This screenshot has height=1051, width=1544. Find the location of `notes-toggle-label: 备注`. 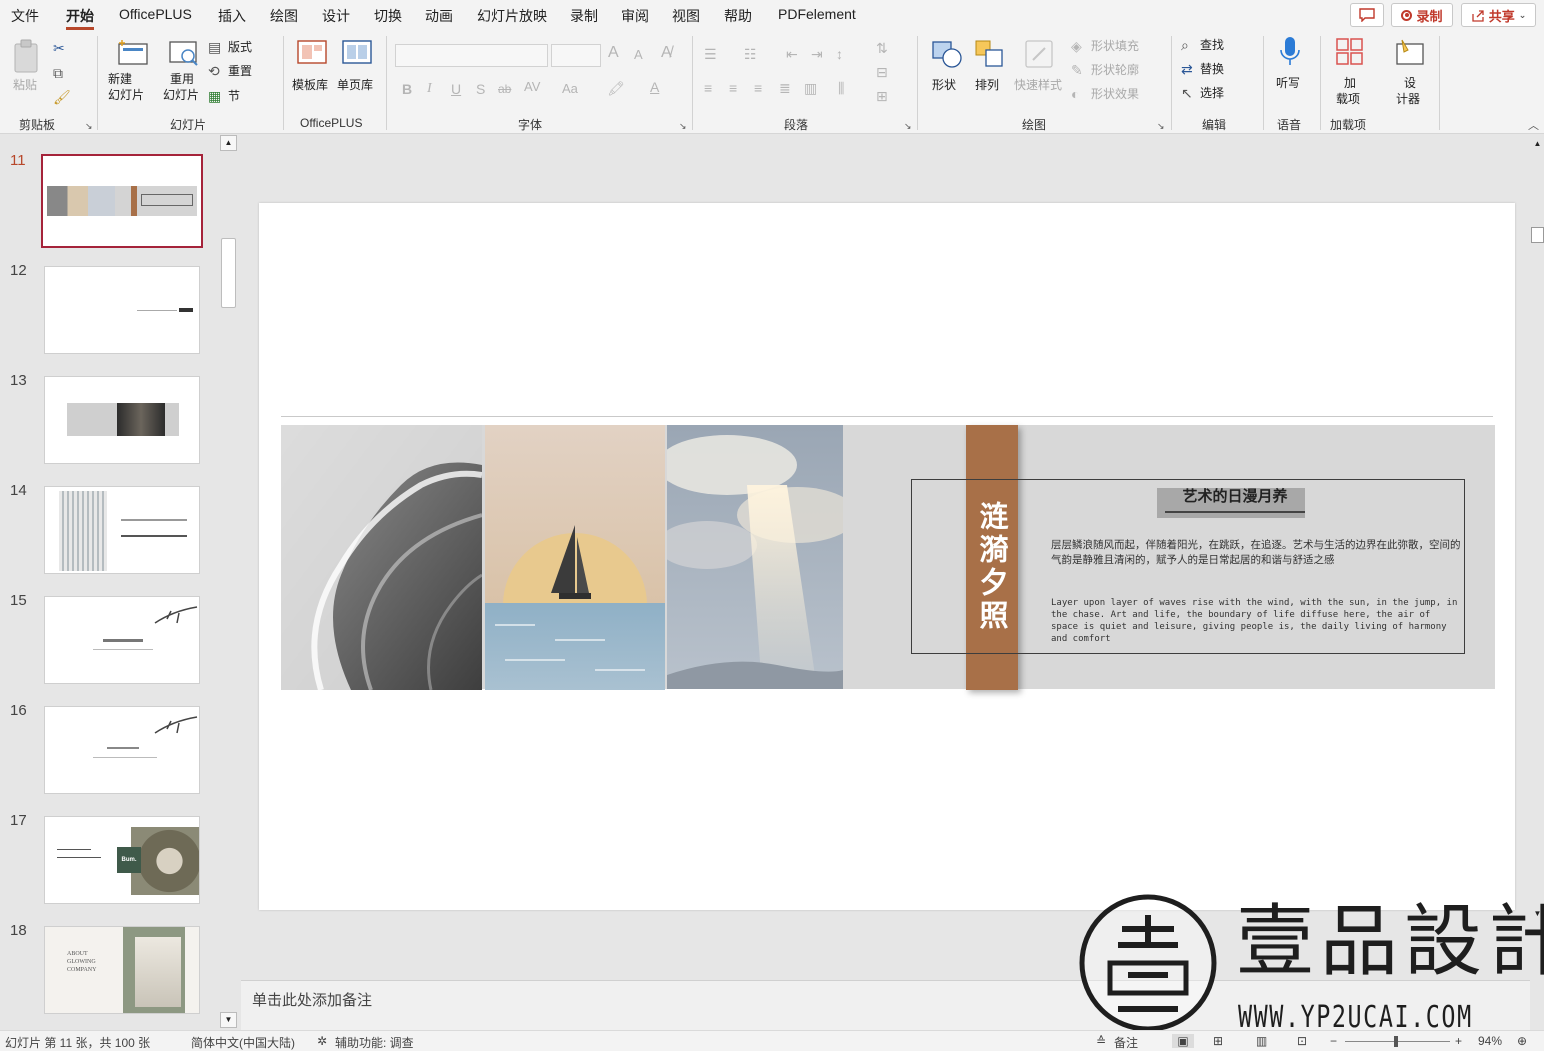

notes-toggle-label: 备注 is located at coordinates (1126, 1042).